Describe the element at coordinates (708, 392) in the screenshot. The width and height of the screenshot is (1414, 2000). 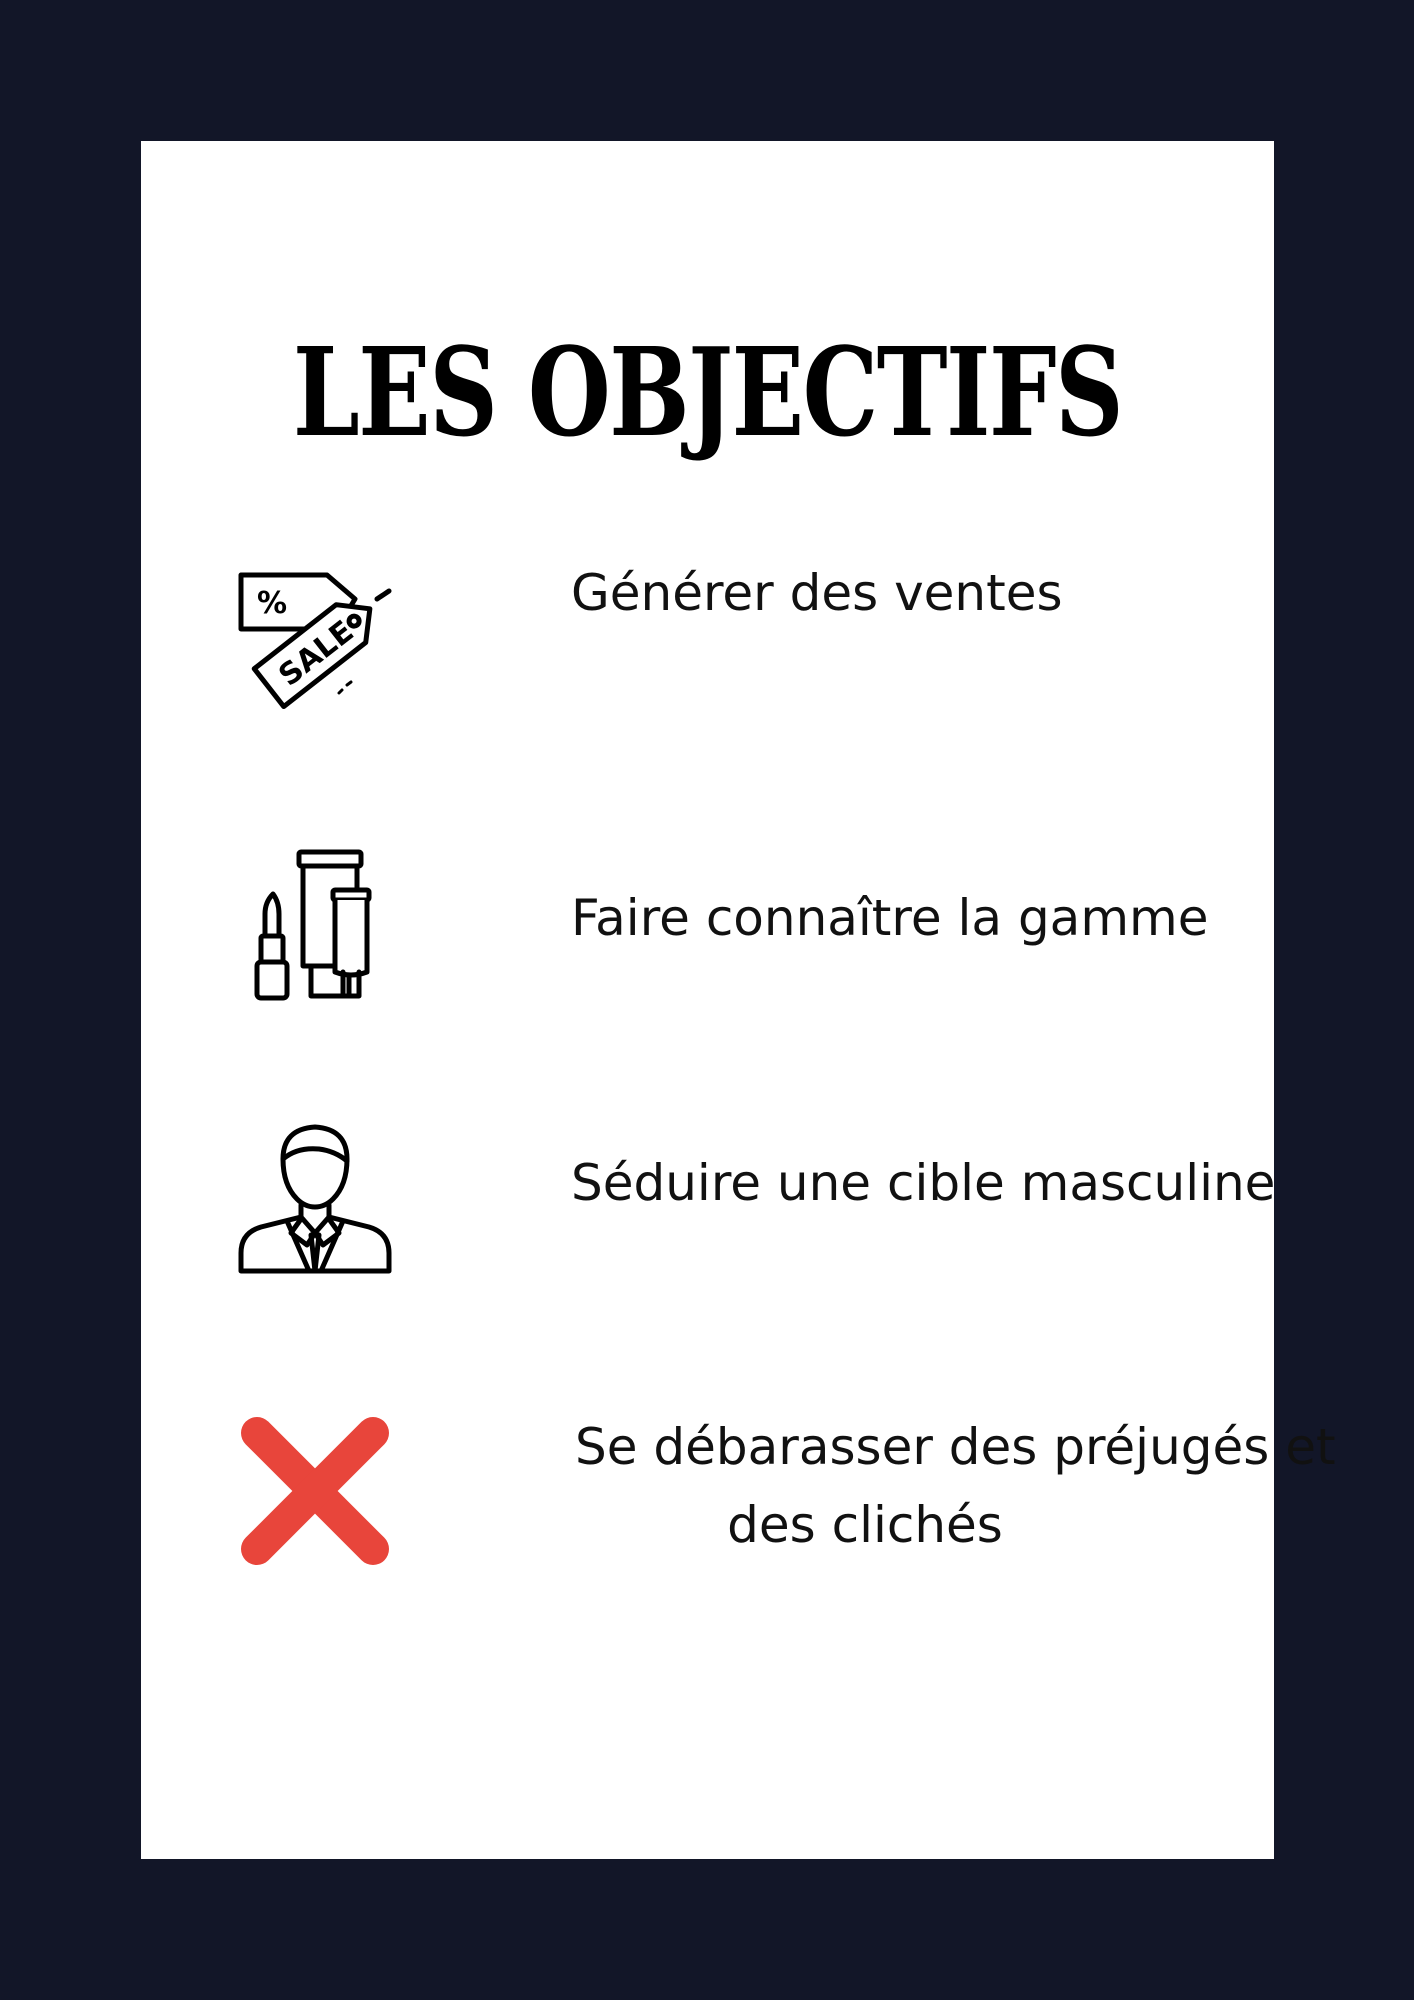
I see `page-title: LES OBJECTIFS` at that location.